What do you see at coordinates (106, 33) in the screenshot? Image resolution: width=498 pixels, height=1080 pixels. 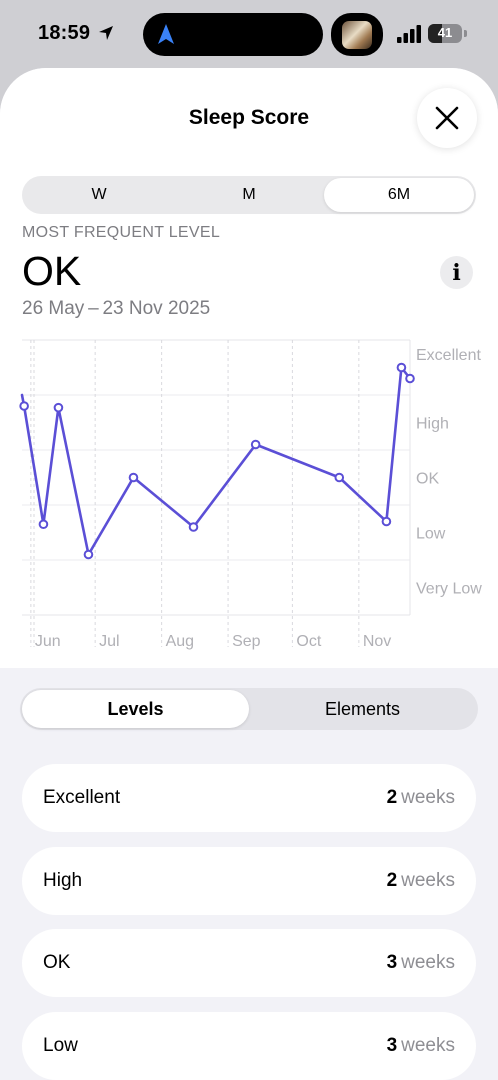 I see `location-arrow-icon` at bounding box center [106, 33].